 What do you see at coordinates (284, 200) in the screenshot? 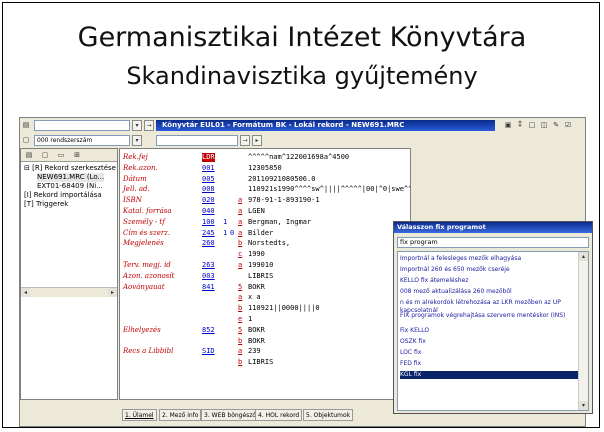
I see `field-value: 978-91-1-893190-1` at bounding box center [284, 200].